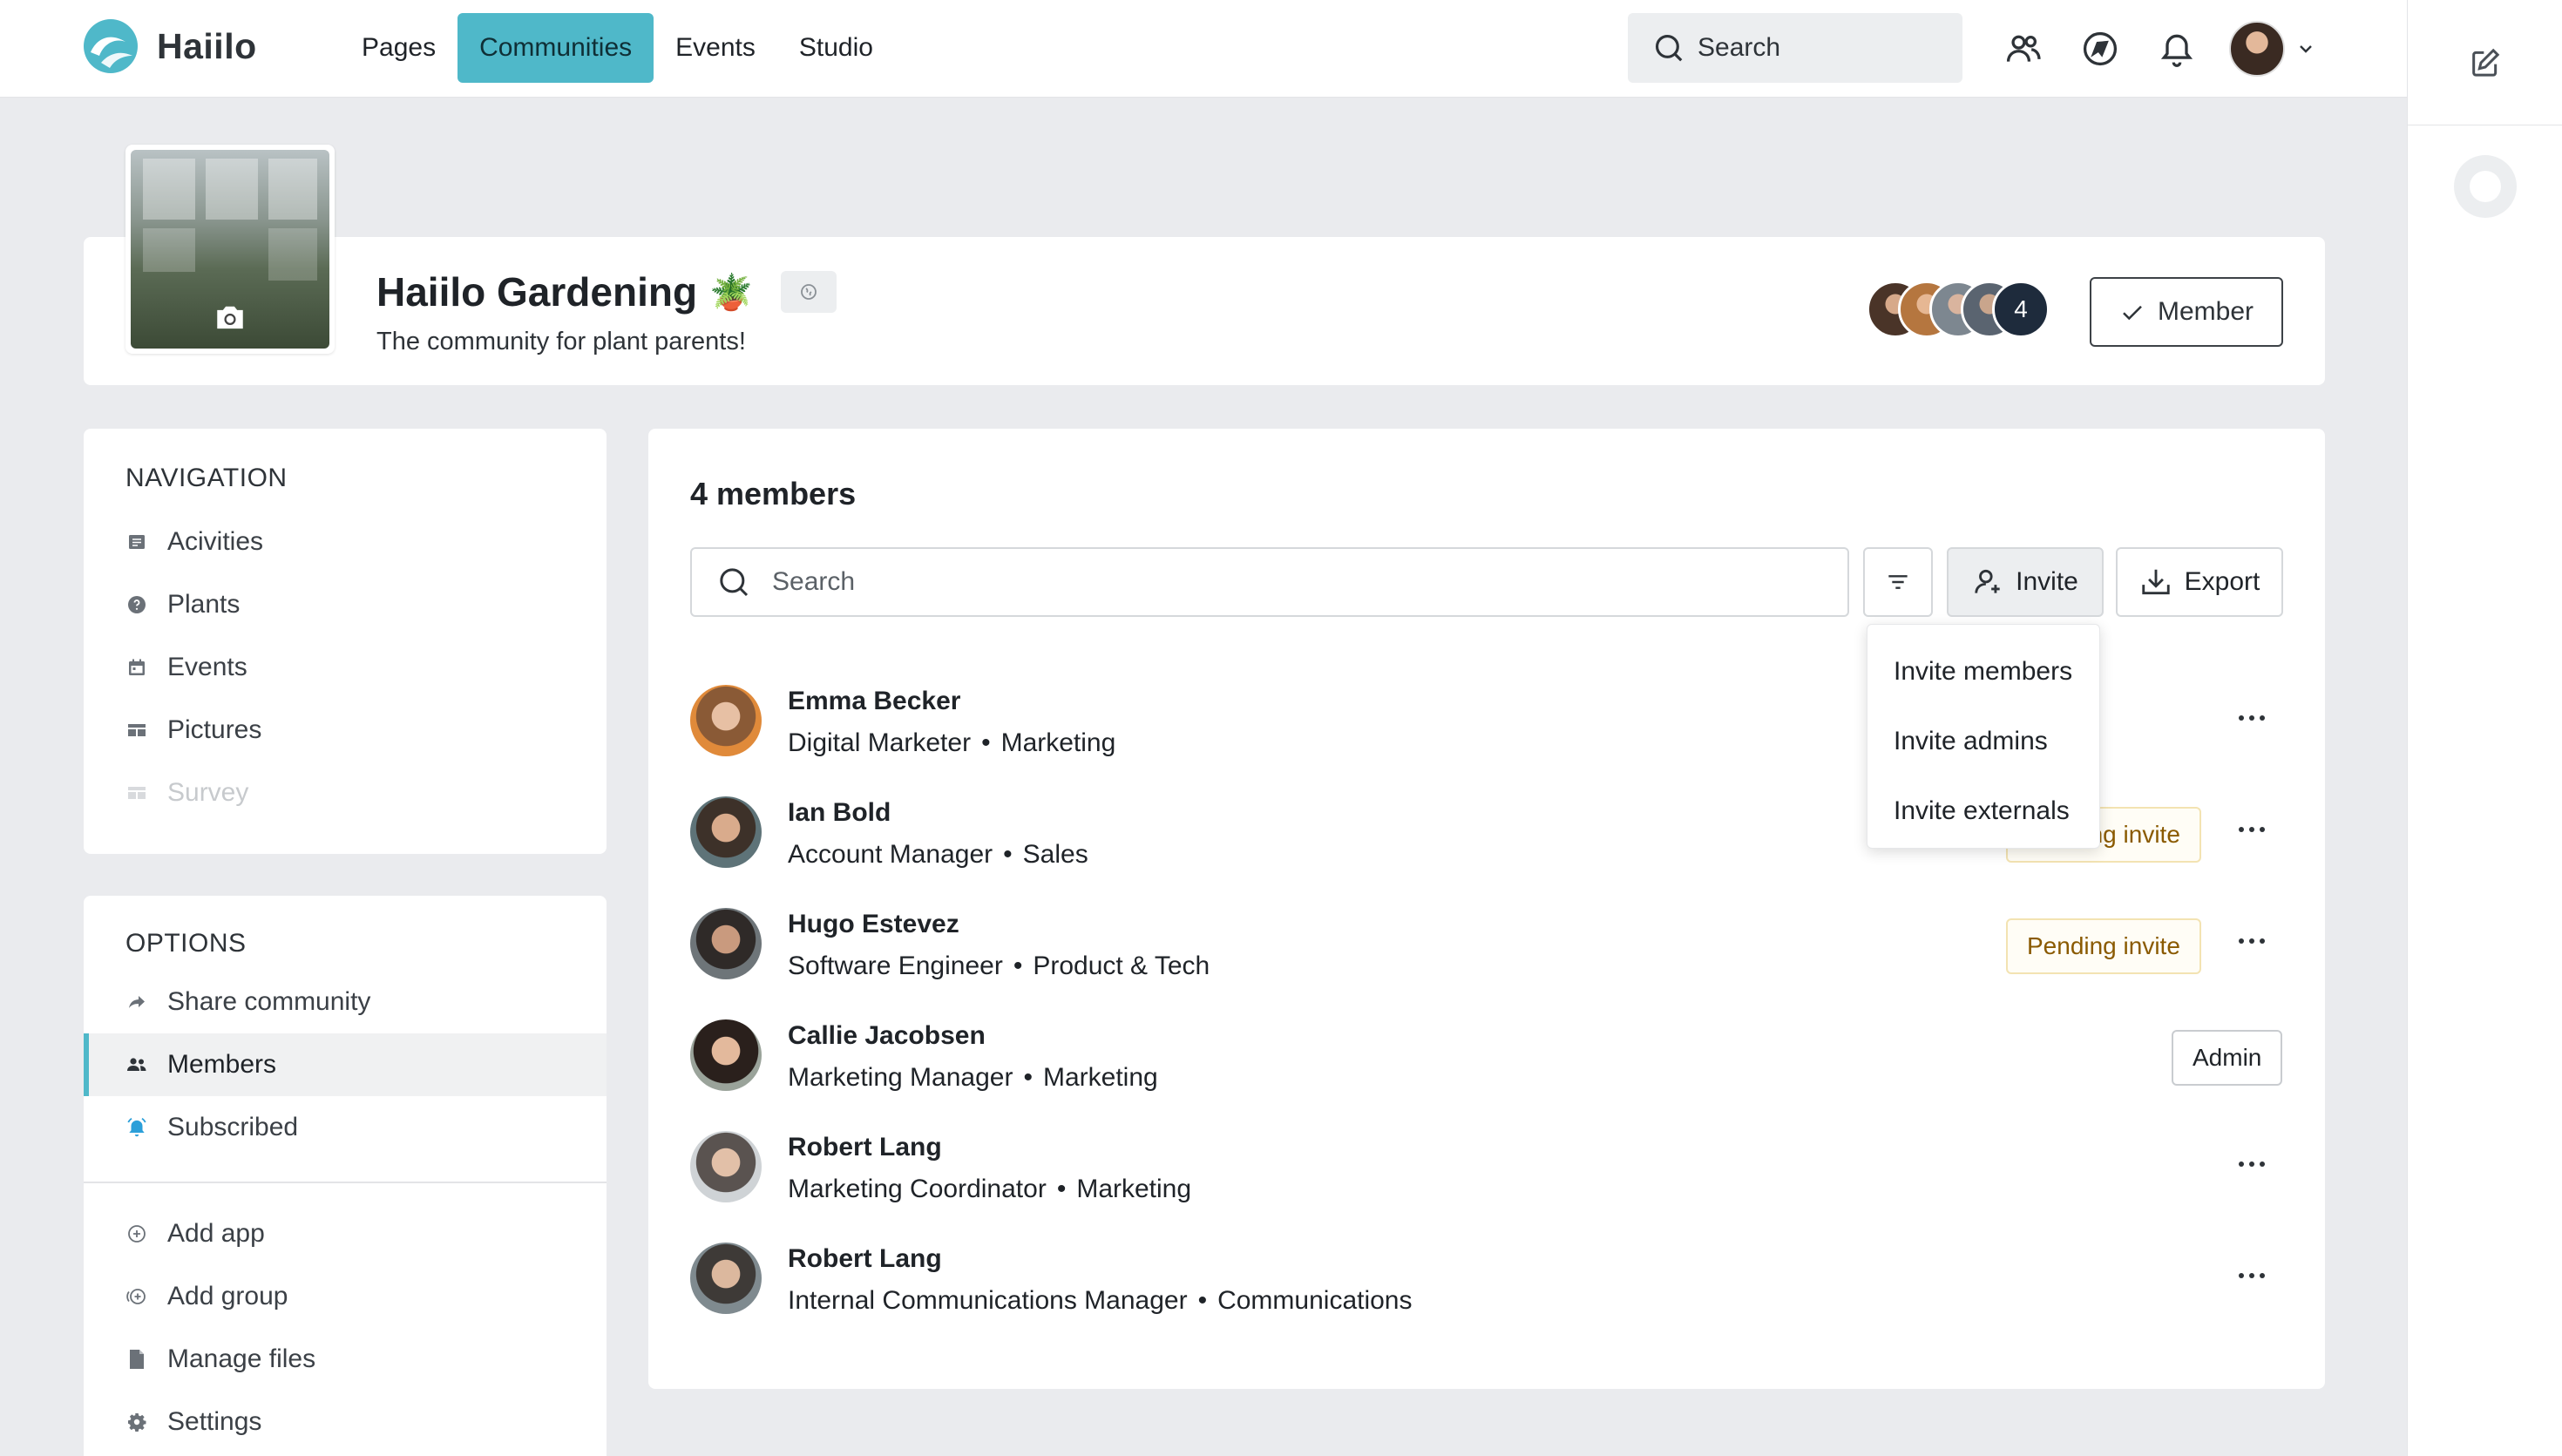  I want to click on download-icon, so click(2155, 582).